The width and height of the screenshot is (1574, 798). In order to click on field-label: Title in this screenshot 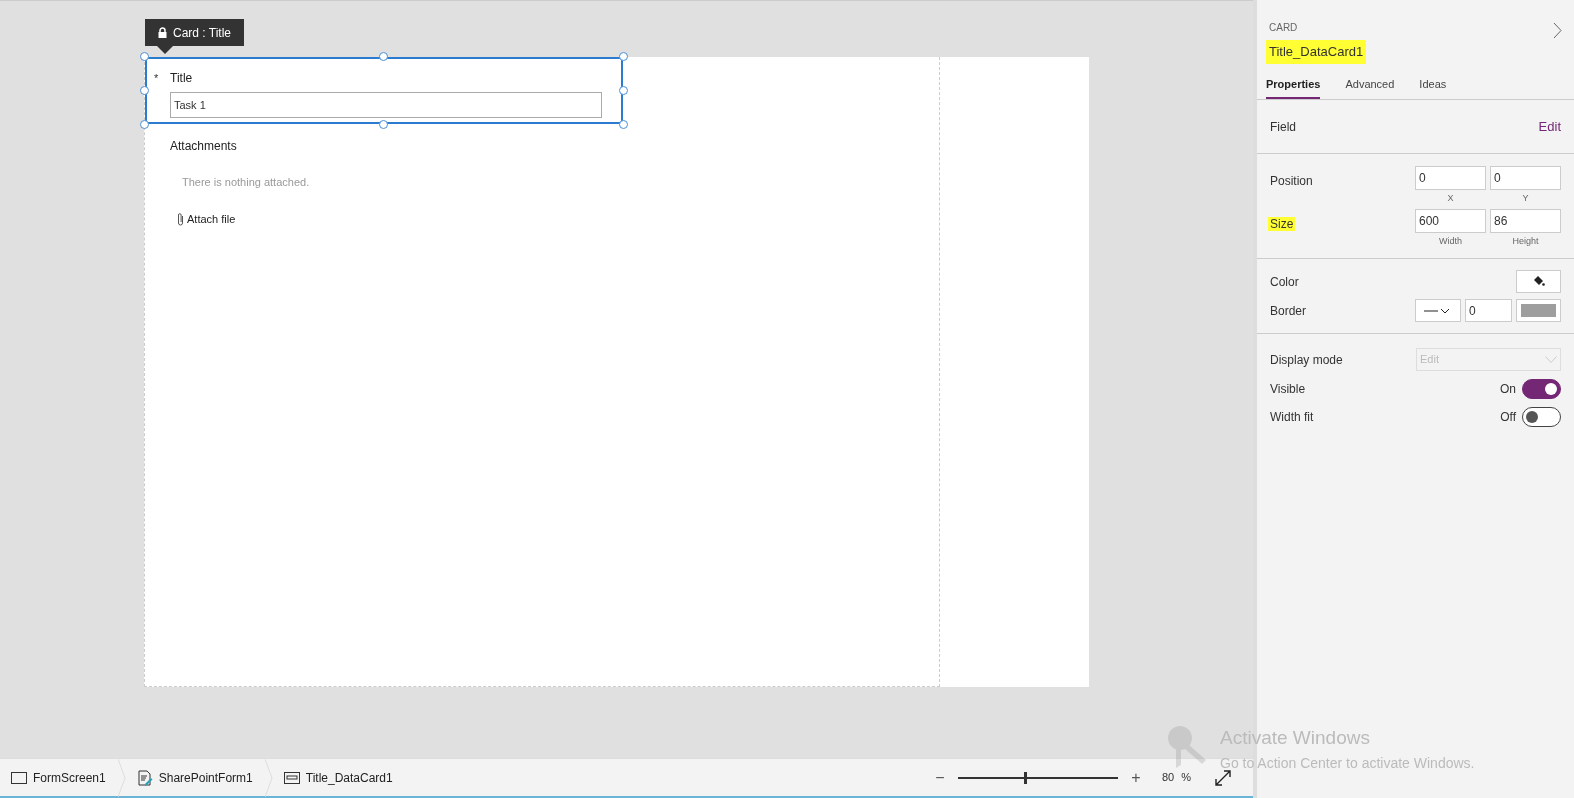, I will do `click(181, 78)`.